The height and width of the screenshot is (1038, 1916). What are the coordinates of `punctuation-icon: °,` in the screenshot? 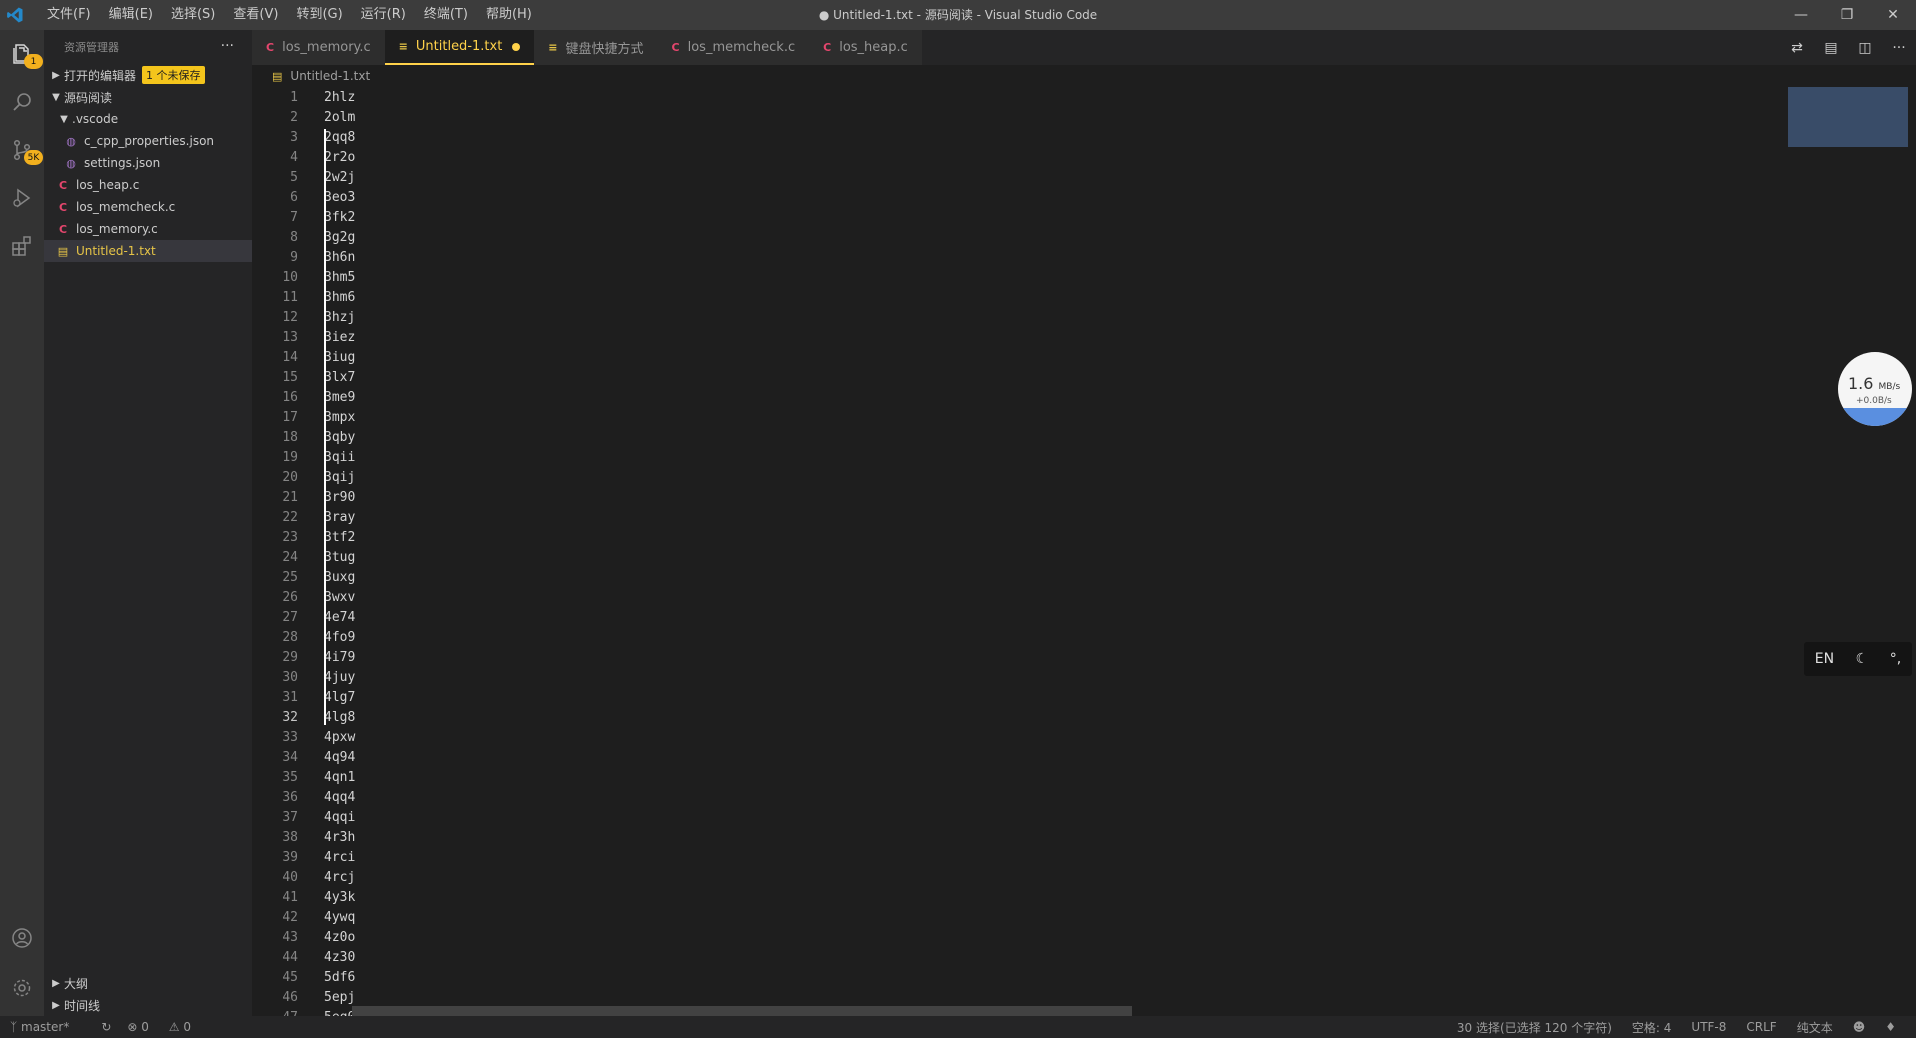 It's located at (1895, 659).